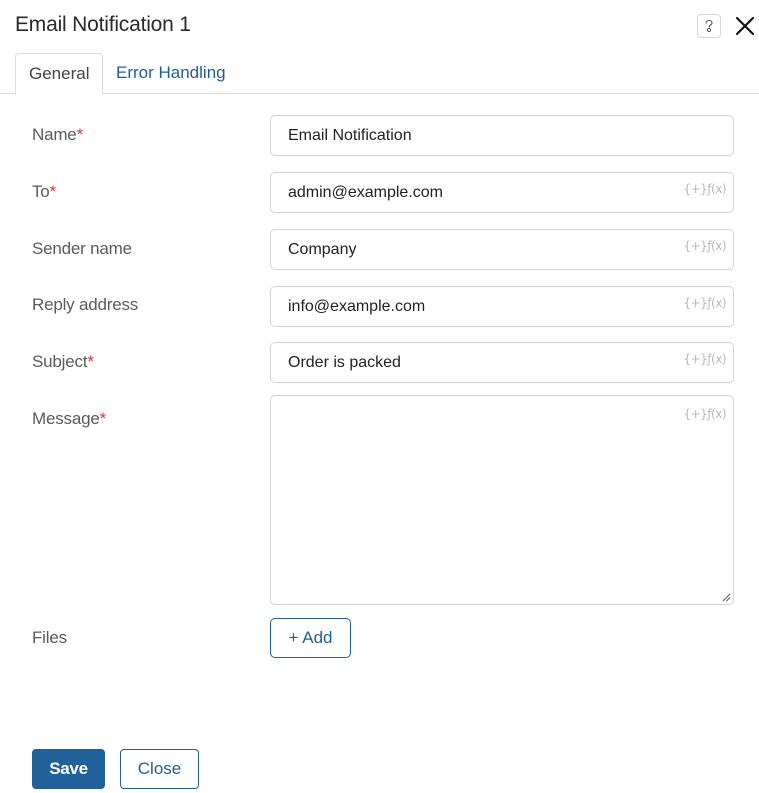 This screenshot has height=793, width=759. I want to click on message-label: Message*, so click(69, 419).